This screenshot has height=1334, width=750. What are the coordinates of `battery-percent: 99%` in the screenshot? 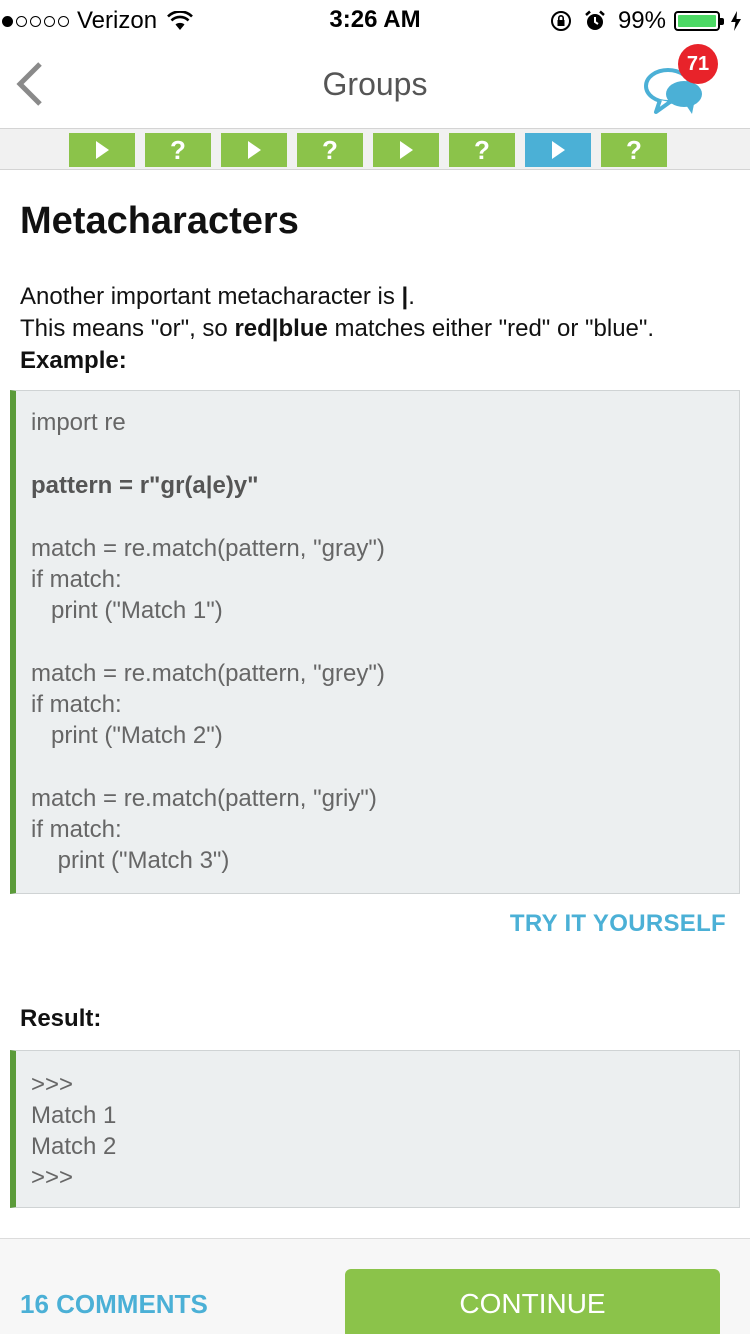 It's located at (641, 20).